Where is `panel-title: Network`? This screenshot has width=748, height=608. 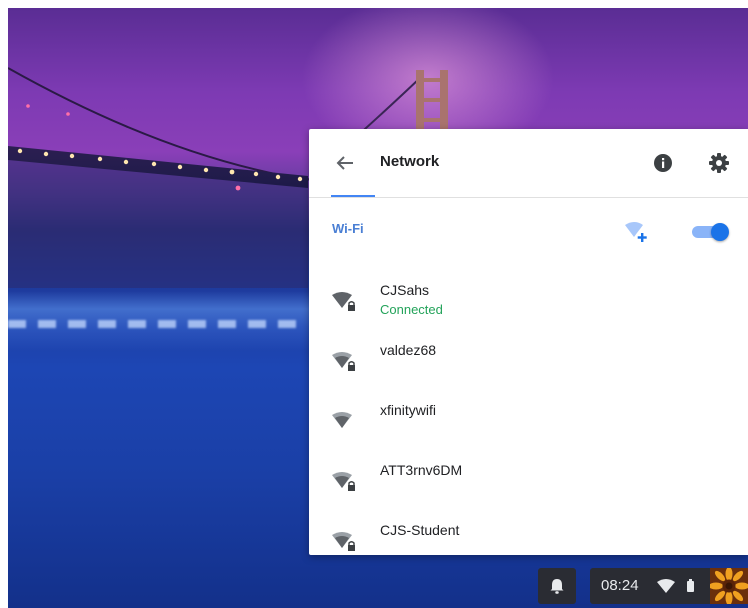
panel-title: Network is located at coordinates (410, 161).